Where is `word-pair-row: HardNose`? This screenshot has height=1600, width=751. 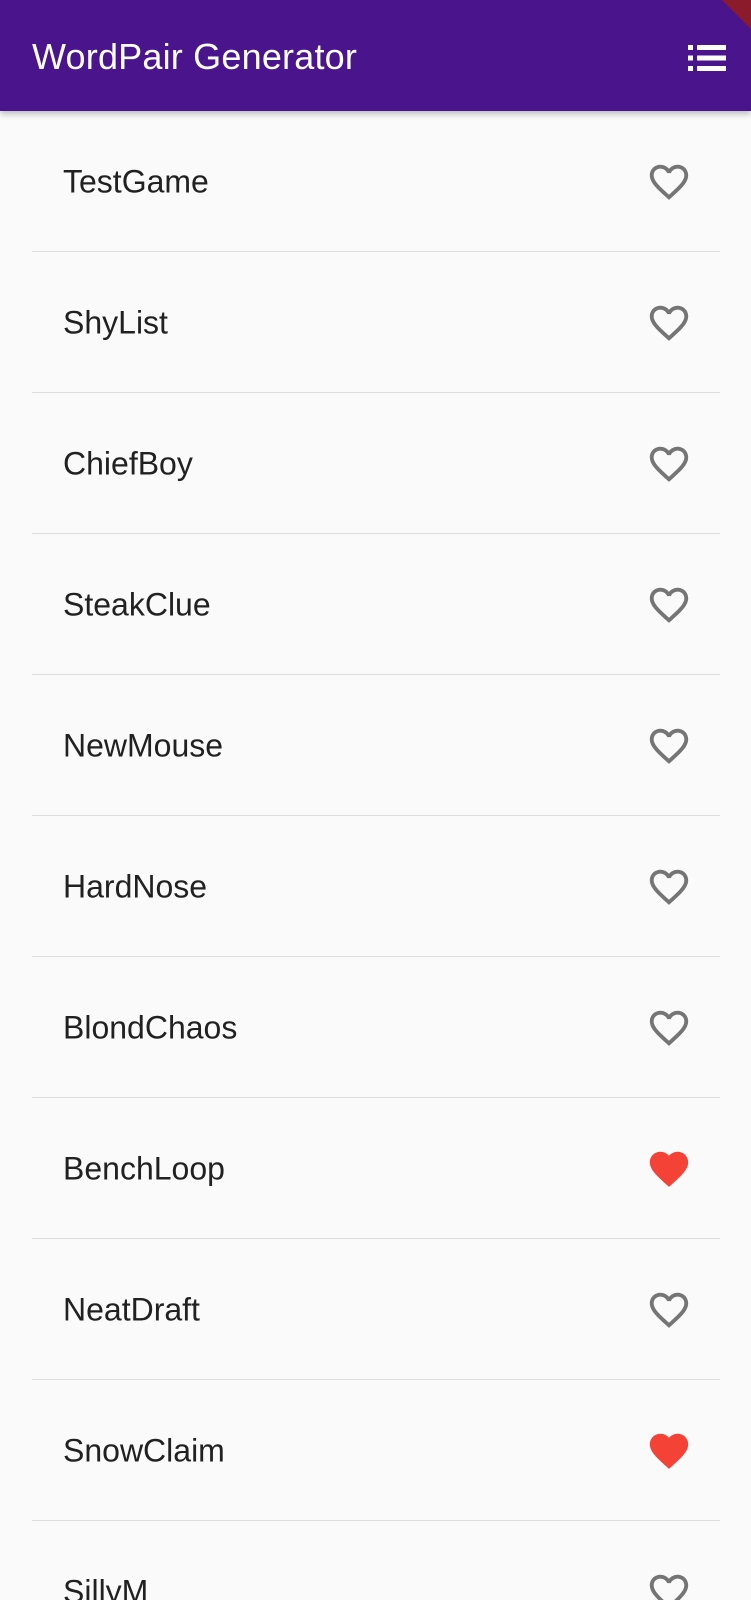
word-pair-row: HardNose is located at coordinates (375, 886).